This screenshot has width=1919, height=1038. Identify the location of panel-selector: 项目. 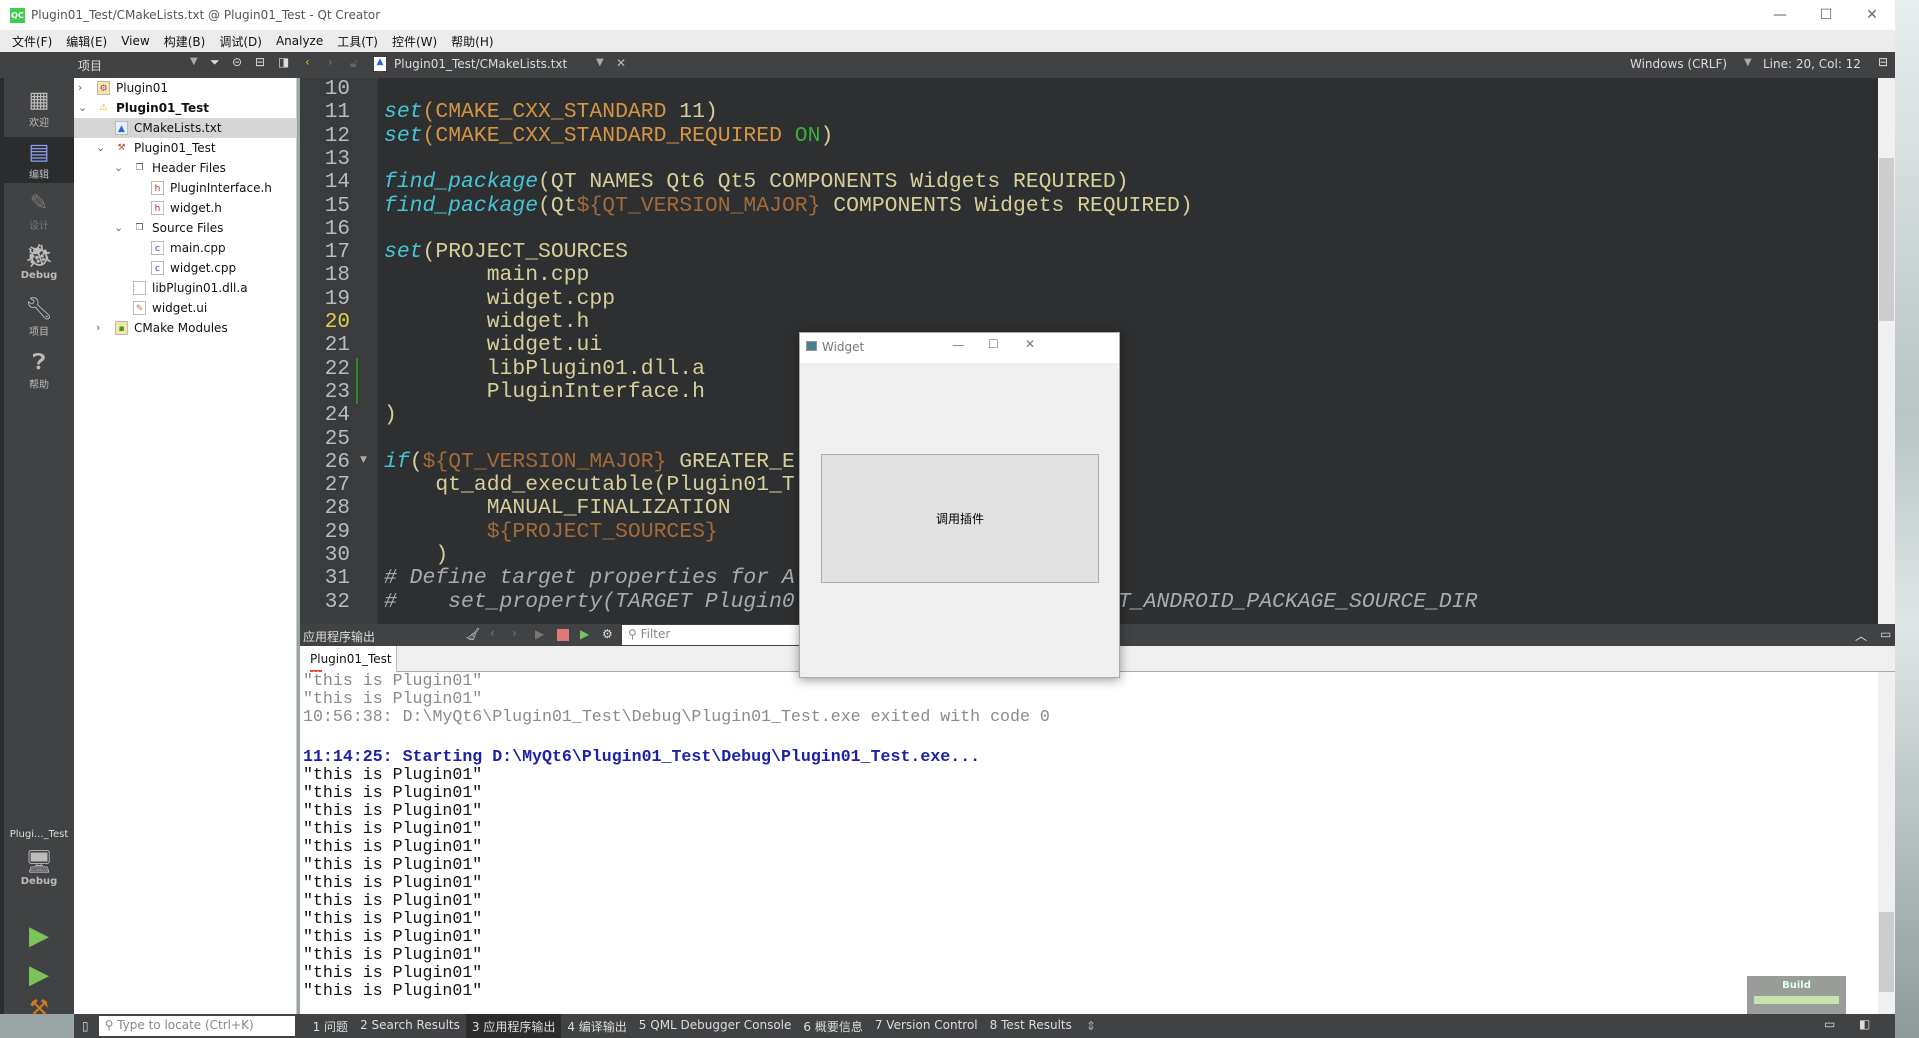
(90, 65).